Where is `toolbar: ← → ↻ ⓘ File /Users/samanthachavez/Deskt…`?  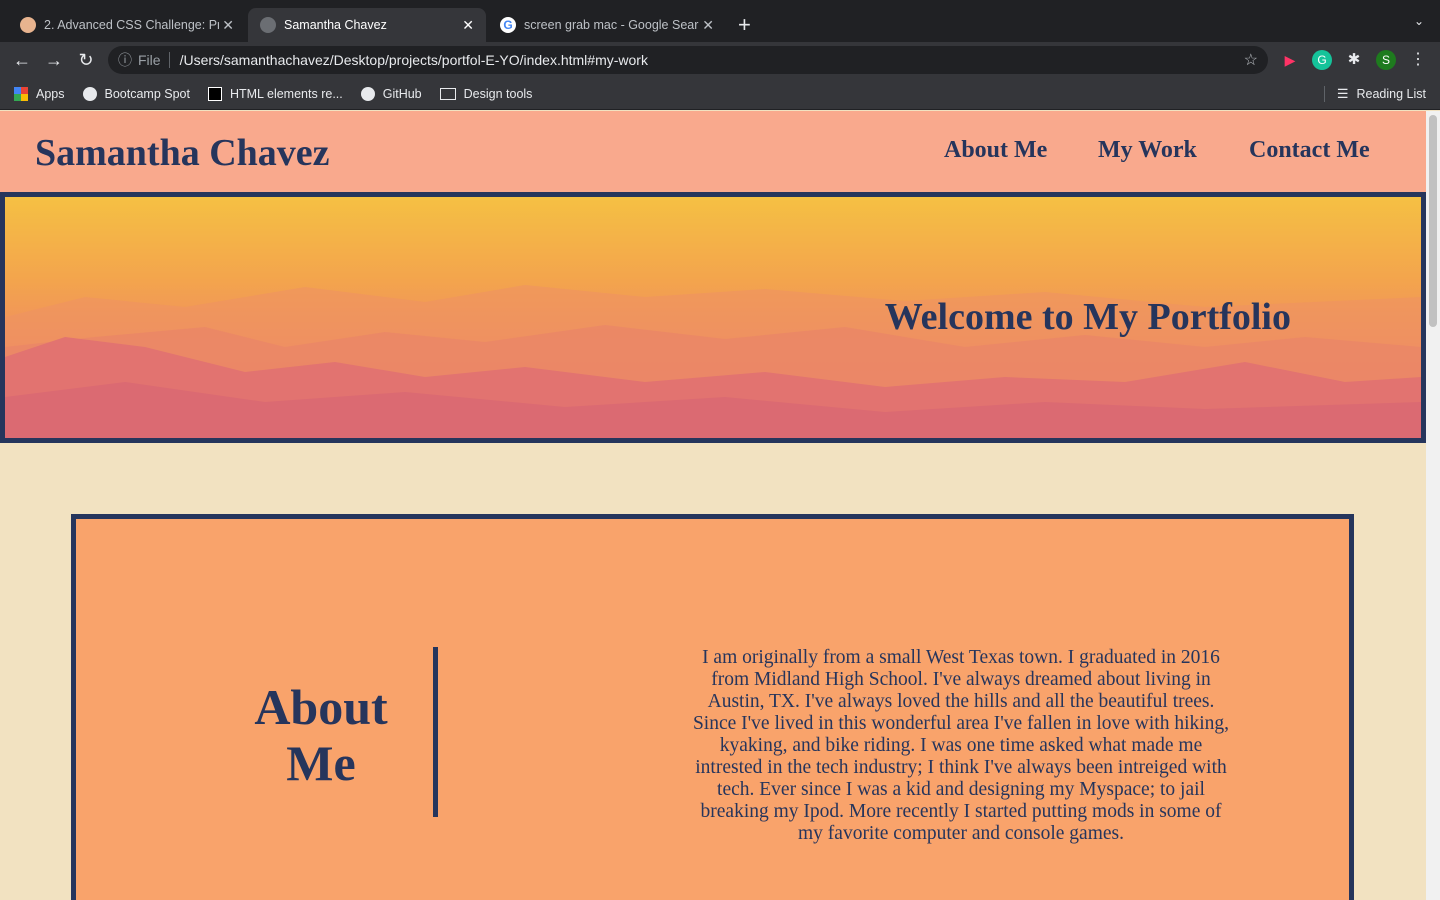 toolbar: ← → ↻ ⓘ File /Users/samanthachavez/Deskt… is located at coordinates (720, 60).